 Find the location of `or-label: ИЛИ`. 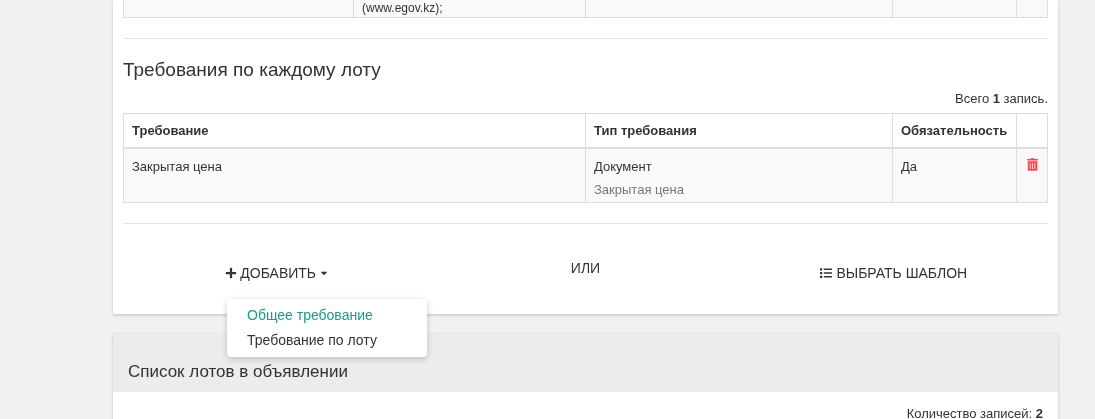

or-label: ИЛИ is located at coordinates (585, 268).